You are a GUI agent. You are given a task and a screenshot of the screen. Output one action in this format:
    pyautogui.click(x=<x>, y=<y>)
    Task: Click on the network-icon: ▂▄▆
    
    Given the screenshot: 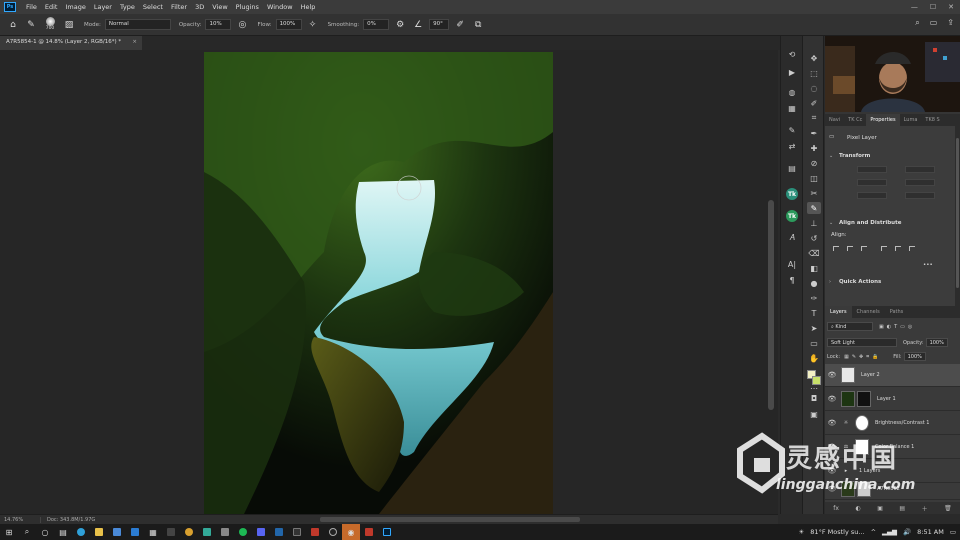 What is the action you would take?
    pyautogui.click(x=889, y=532)
    